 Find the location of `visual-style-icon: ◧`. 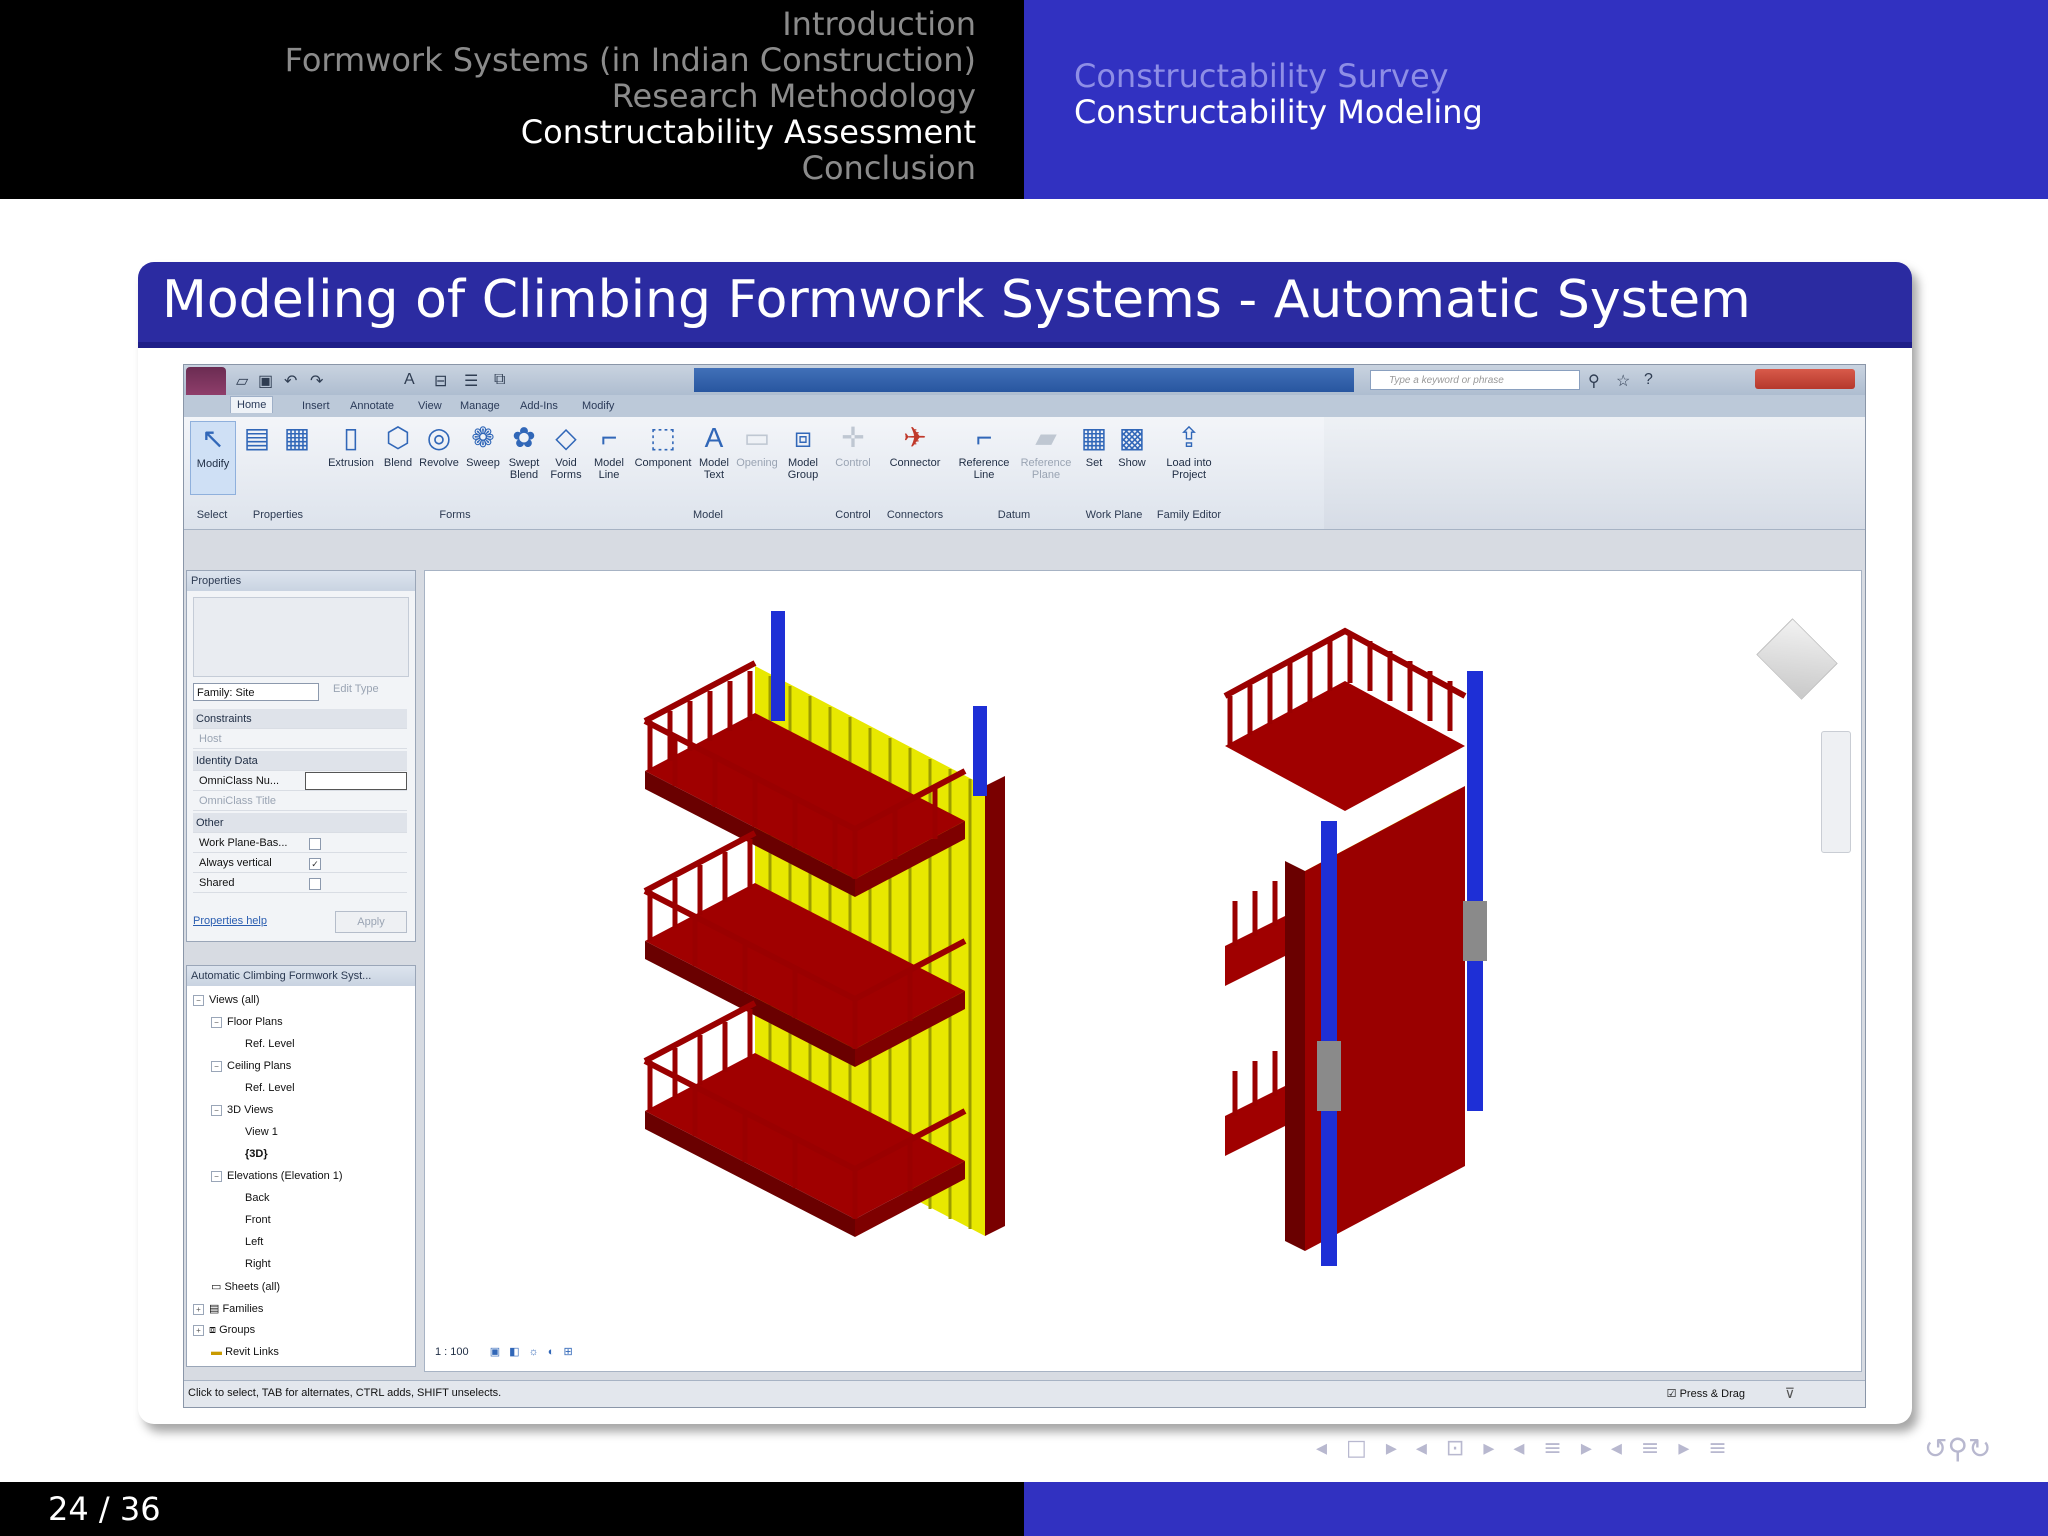

visual-style-icon: ◧ is located at coordinates (514, 1352).